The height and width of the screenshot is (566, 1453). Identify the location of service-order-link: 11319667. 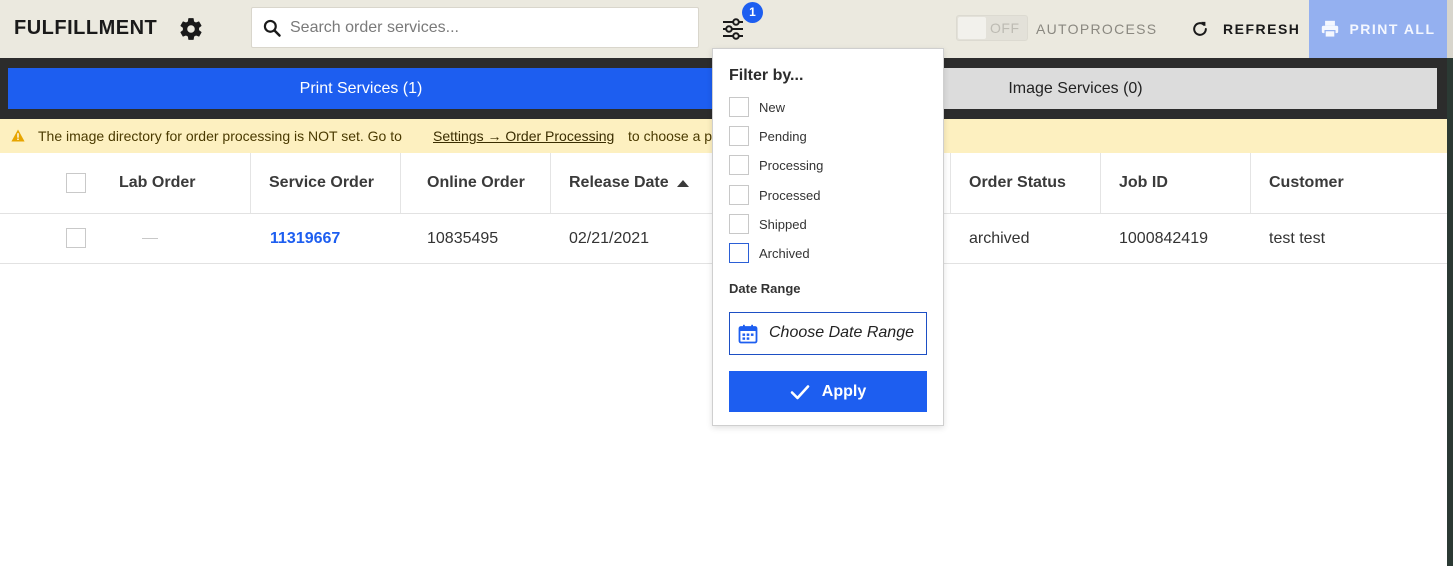
(305, 239).